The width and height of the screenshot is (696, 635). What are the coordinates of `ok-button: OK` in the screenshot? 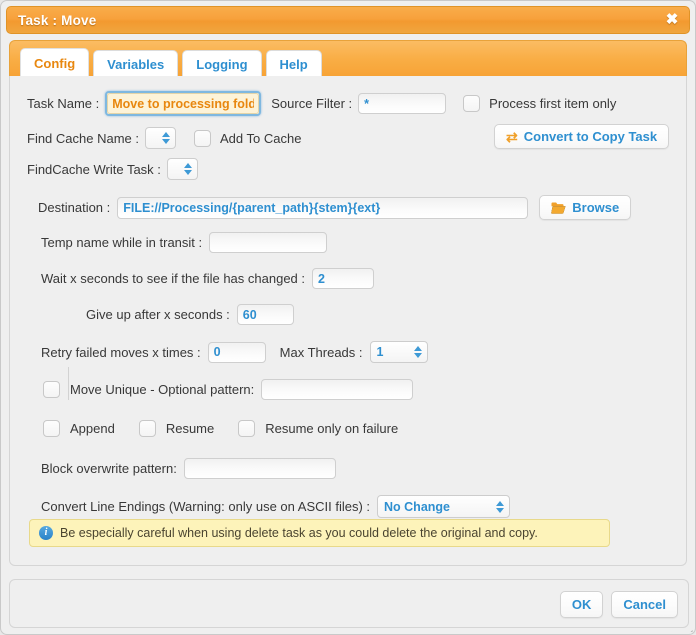 It's located at (581, 604).